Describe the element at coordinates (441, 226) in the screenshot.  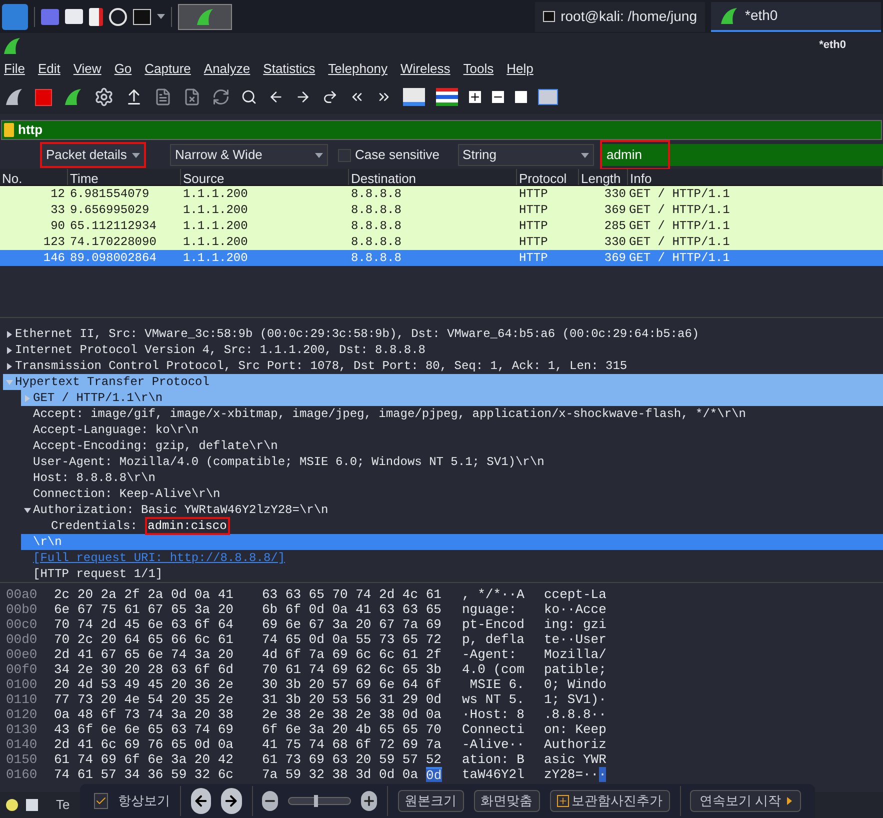
I see `packet-row: 90 65.112112934 1.1.1.200 8.8.8.8 HTTP 285 GET / HTTP/1.1` at that location.